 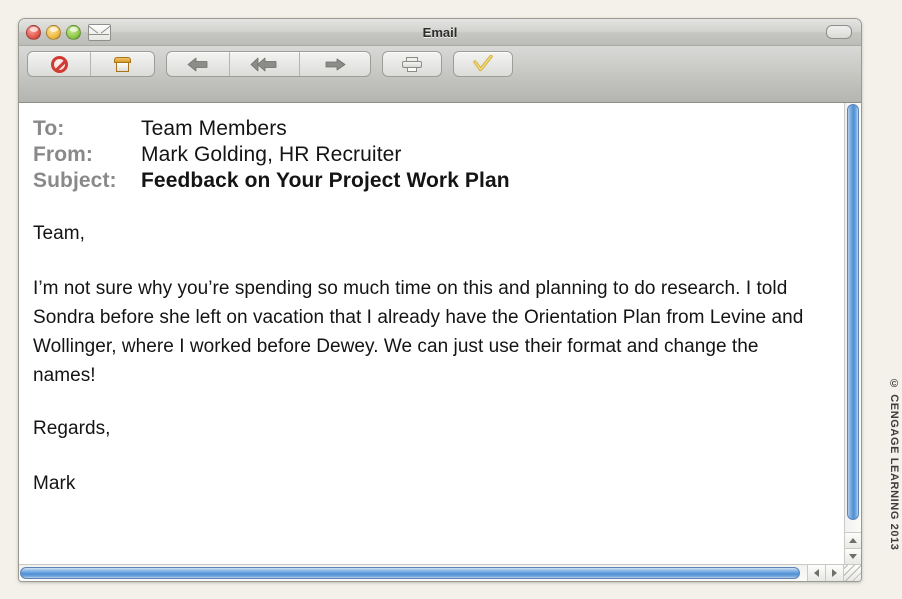 I want to click on toolbar-group-manage: Delete Junk, so click(x=91, y=64).